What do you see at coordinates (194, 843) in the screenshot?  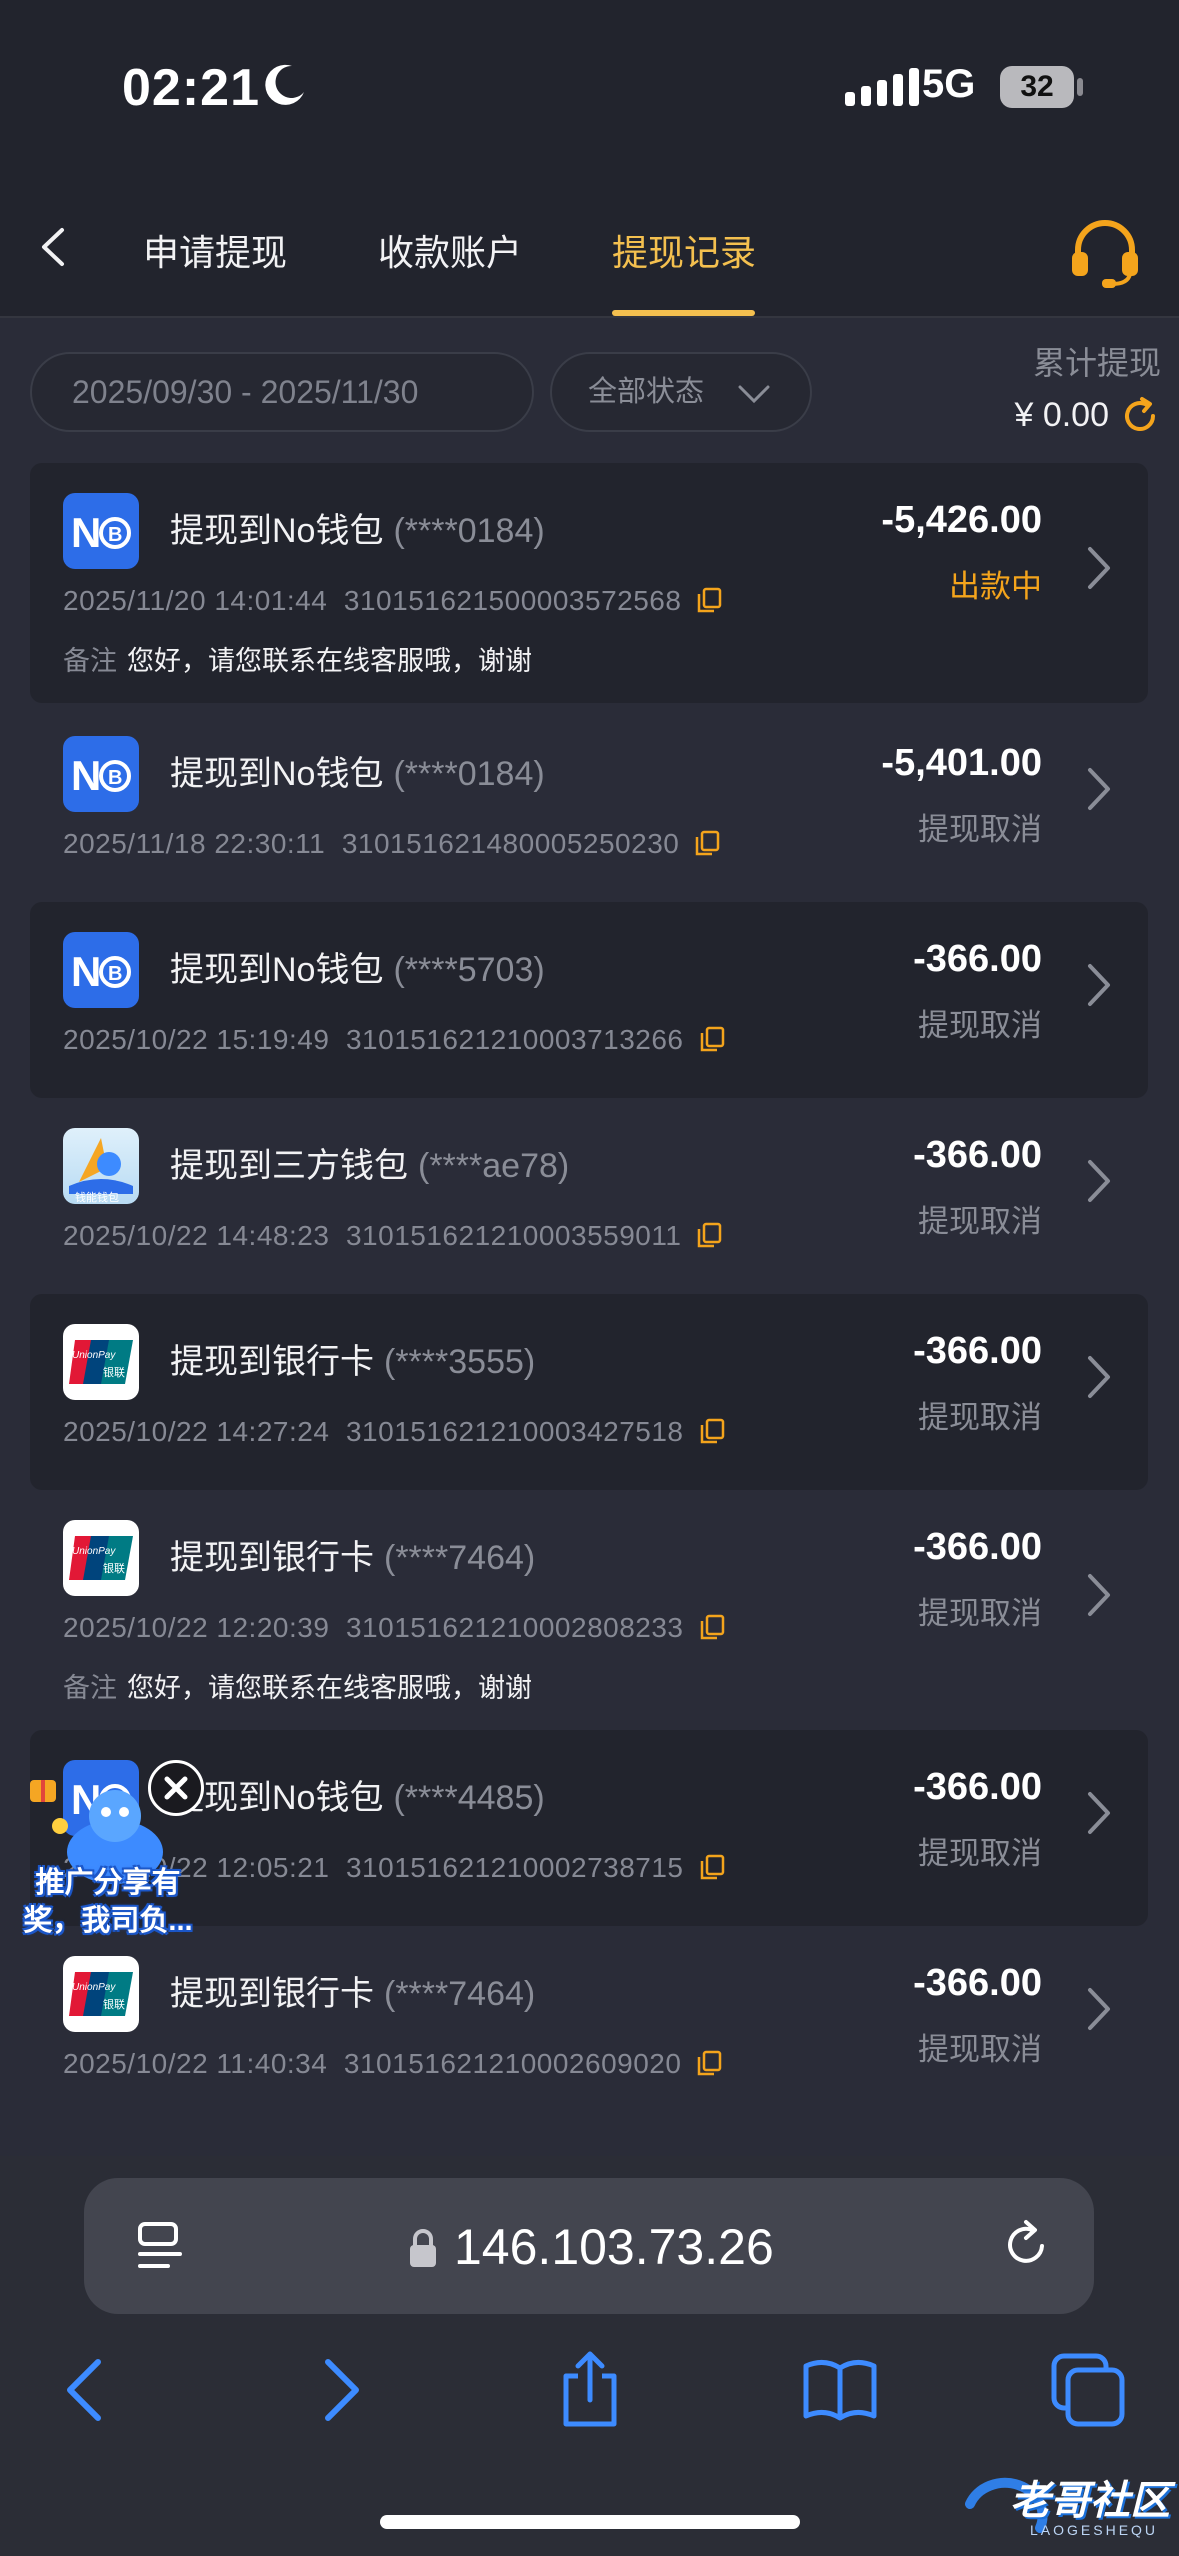 I see `record-datetime: 2025/11/18 22:30:11` at bounding box center [194, 843].